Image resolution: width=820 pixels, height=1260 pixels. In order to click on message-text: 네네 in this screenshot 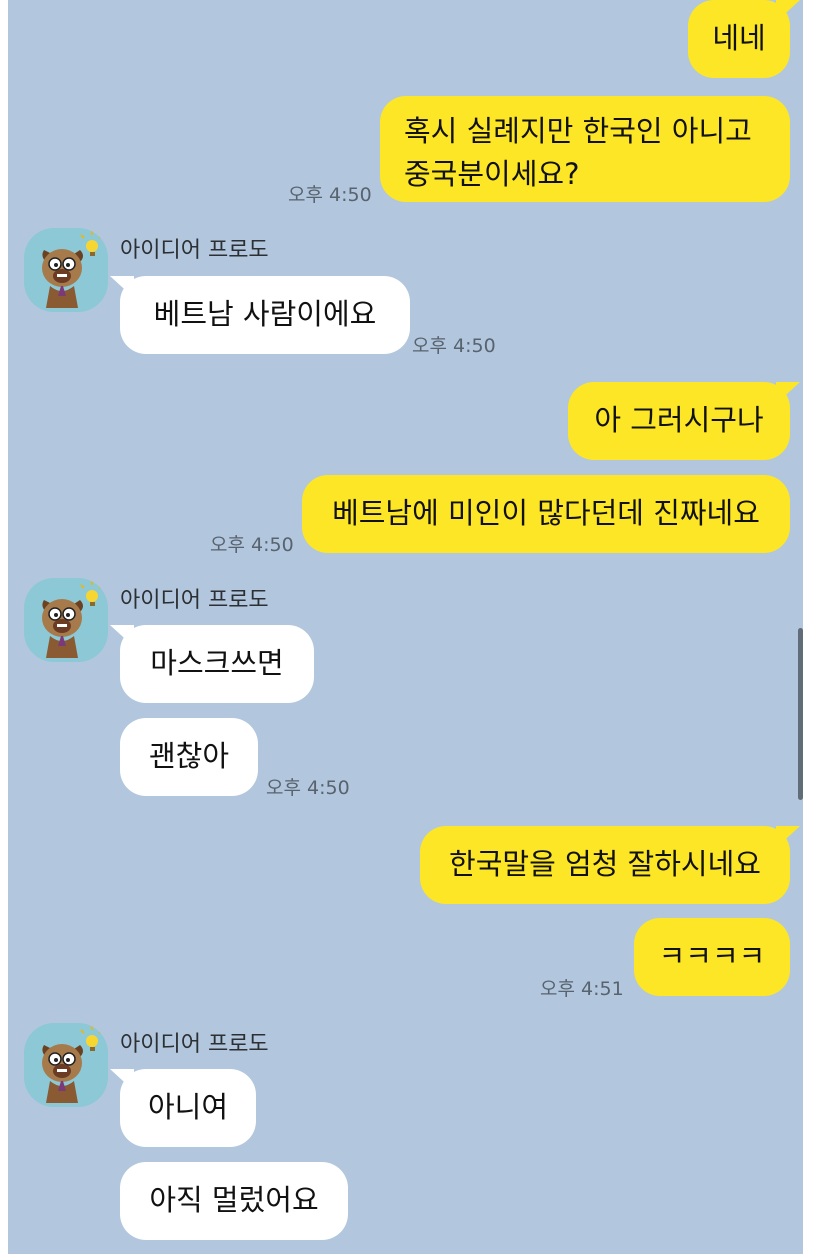, I will do `click(739, 38)`.